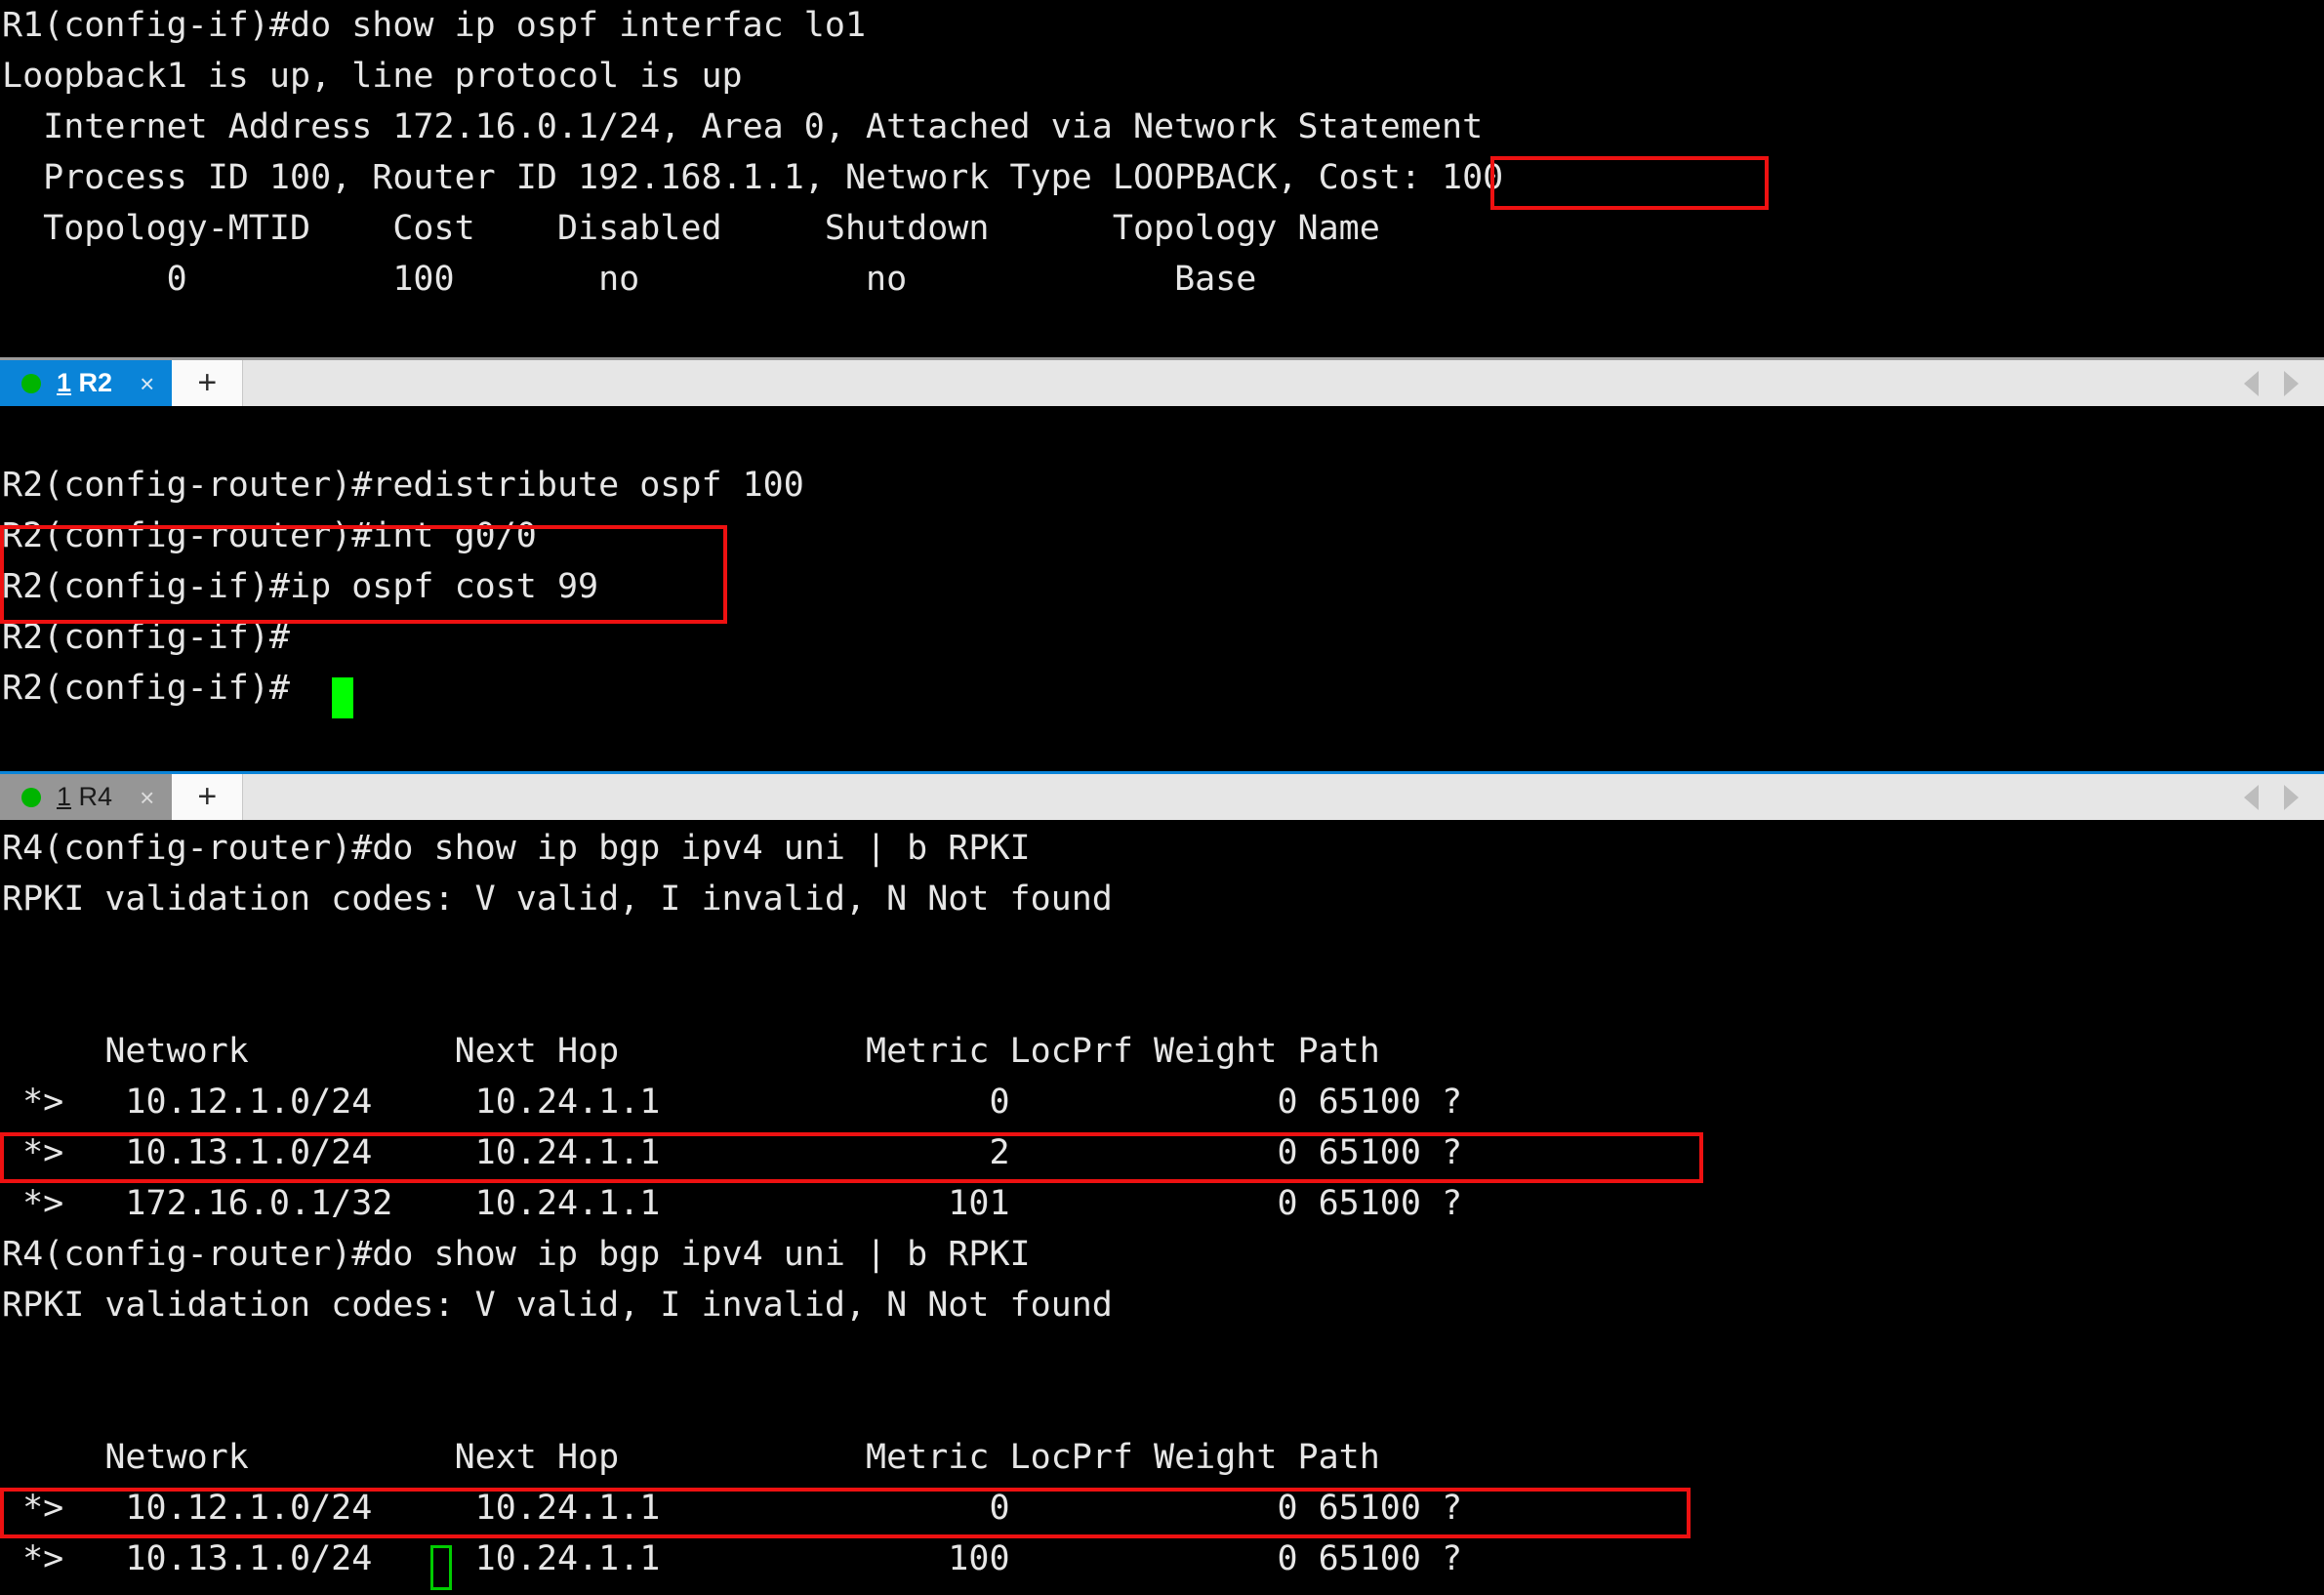 Image resolution: width=2324 pixels, height=1595 pixels. I want to click on terminal-line: R2(config-if)#ip ospf cost 99, so click(300, 586).